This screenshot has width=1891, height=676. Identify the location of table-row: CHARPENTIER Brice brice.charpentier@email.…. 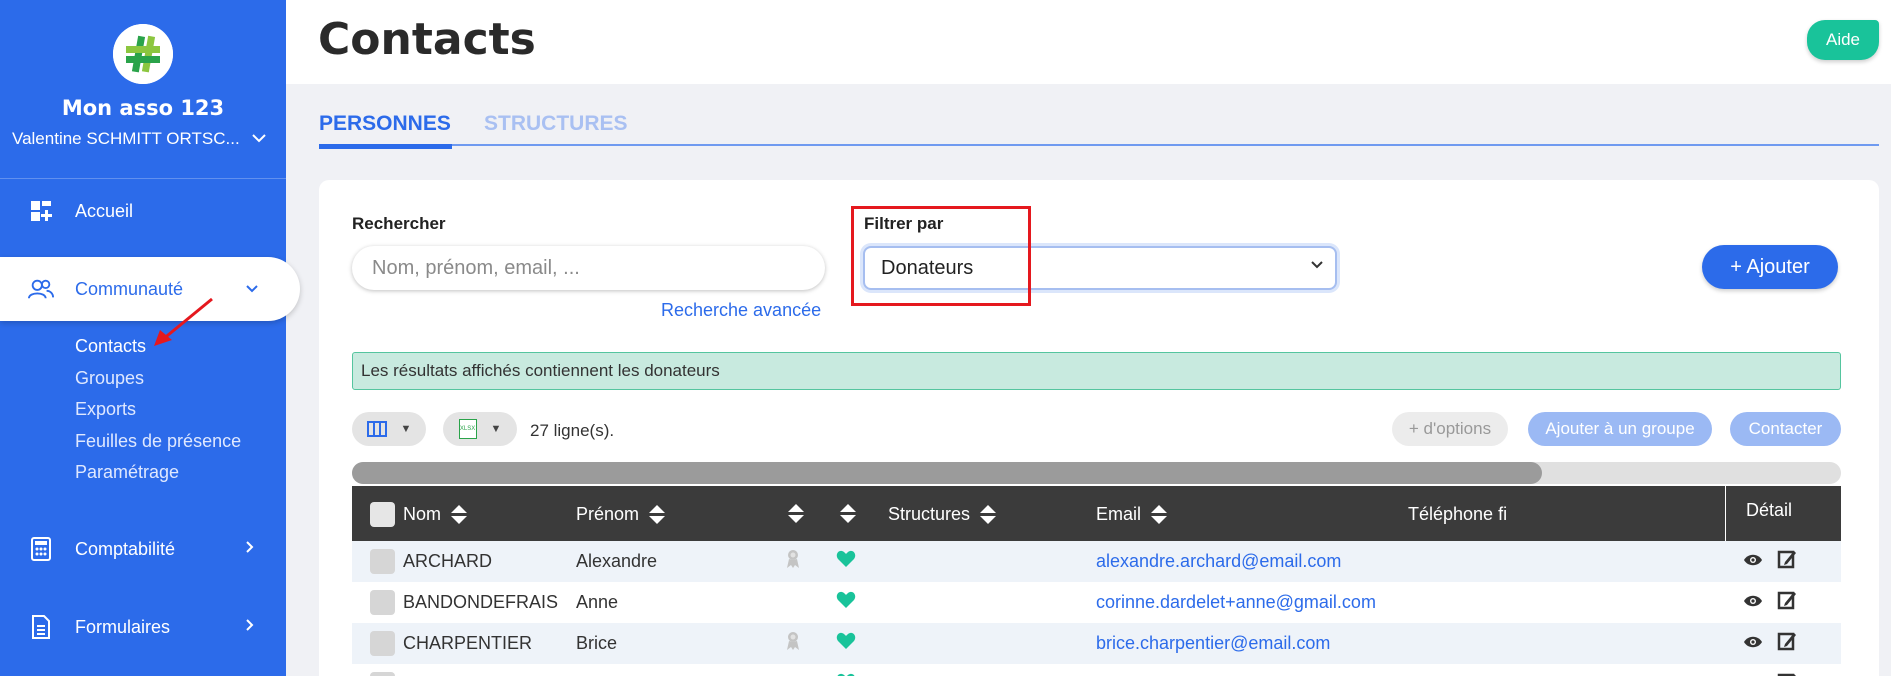
(1096, 643).